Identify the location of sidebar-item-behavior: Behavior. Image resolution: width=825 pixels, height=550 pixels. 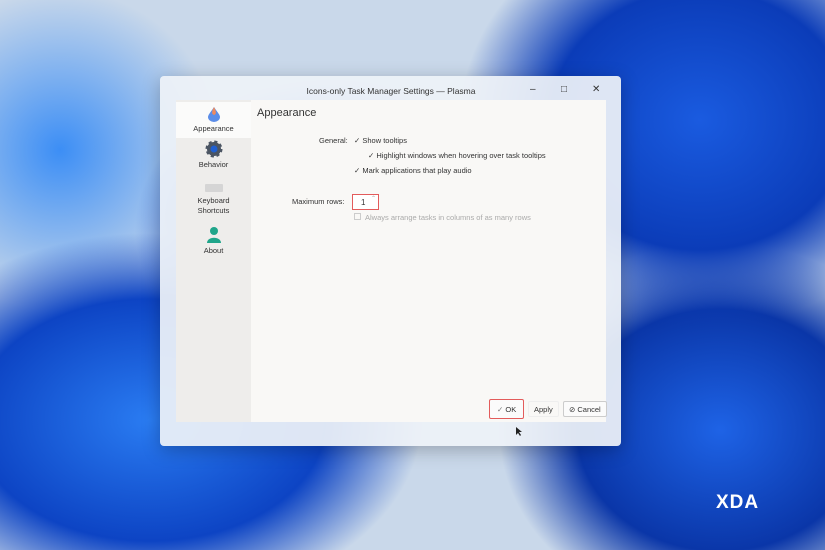
(213, 155).